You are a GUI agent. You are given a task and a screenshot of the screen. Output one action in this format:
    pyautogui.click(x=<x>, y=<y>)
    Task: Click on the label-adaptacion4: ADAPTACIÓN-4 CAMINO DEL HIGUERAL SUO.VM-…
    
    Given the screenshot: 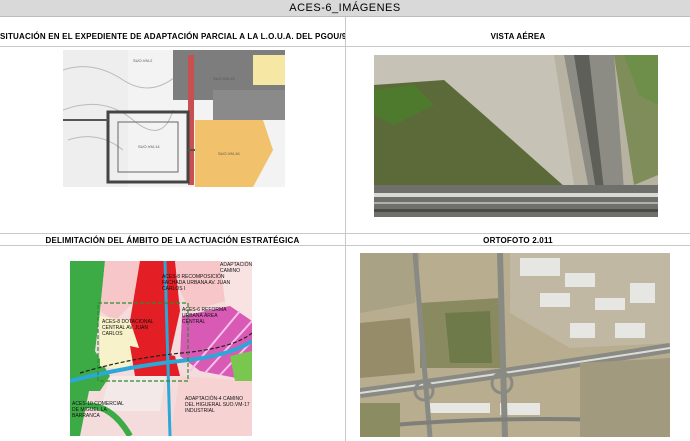 What is the action you would take?
    pyautogui.click(x=217, y=405)
    